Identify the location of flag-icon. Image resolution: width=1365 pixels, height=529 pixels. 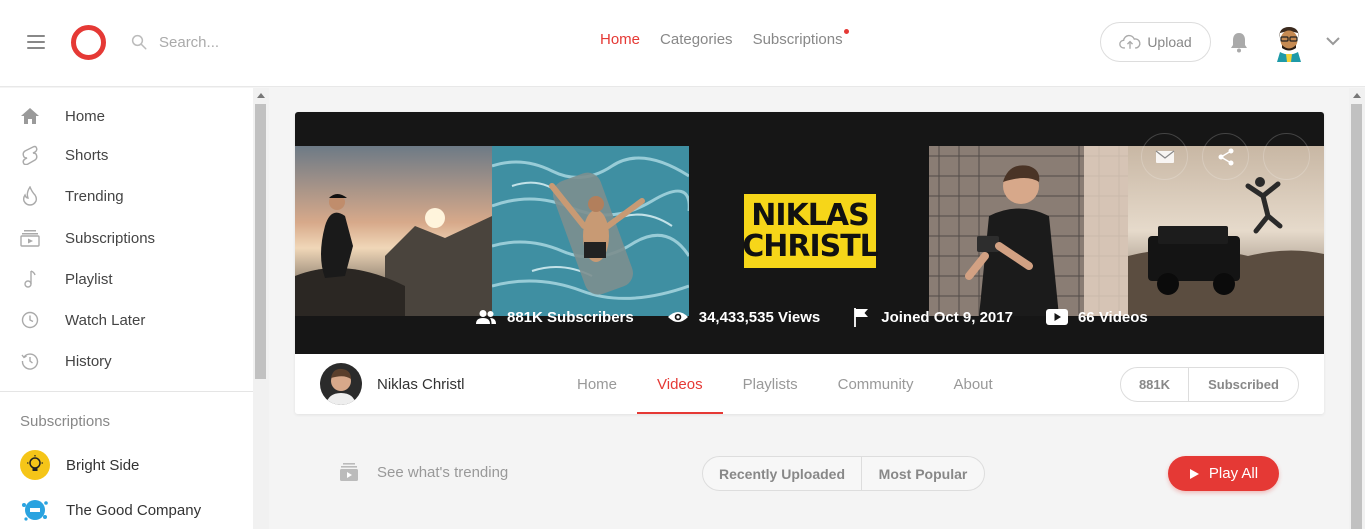
(861, 317).